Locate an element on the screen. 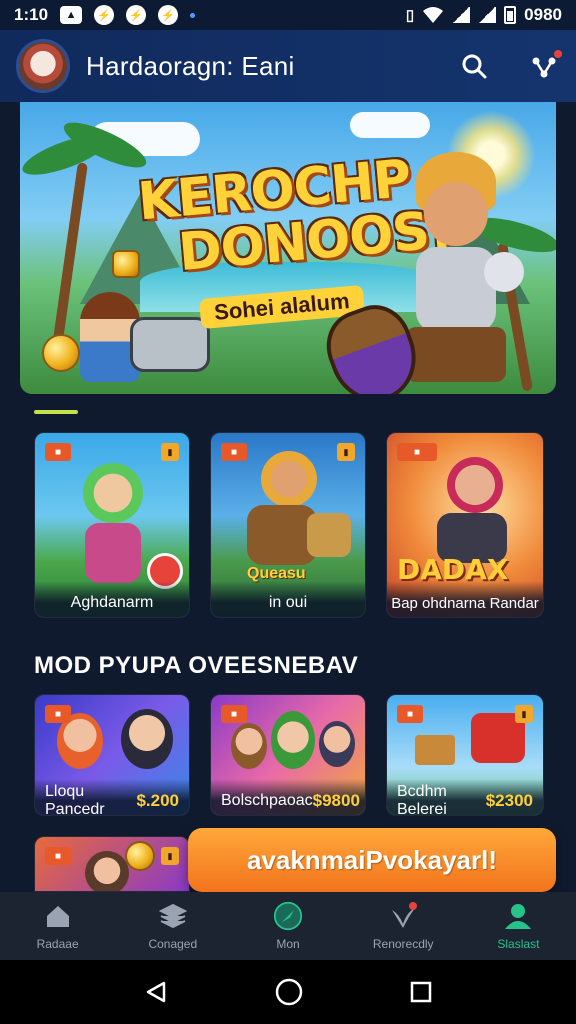 The image size is (576, 1024). section-title: MOD PYUPA OVEESNEBAV is located at coordinates (196, 665).